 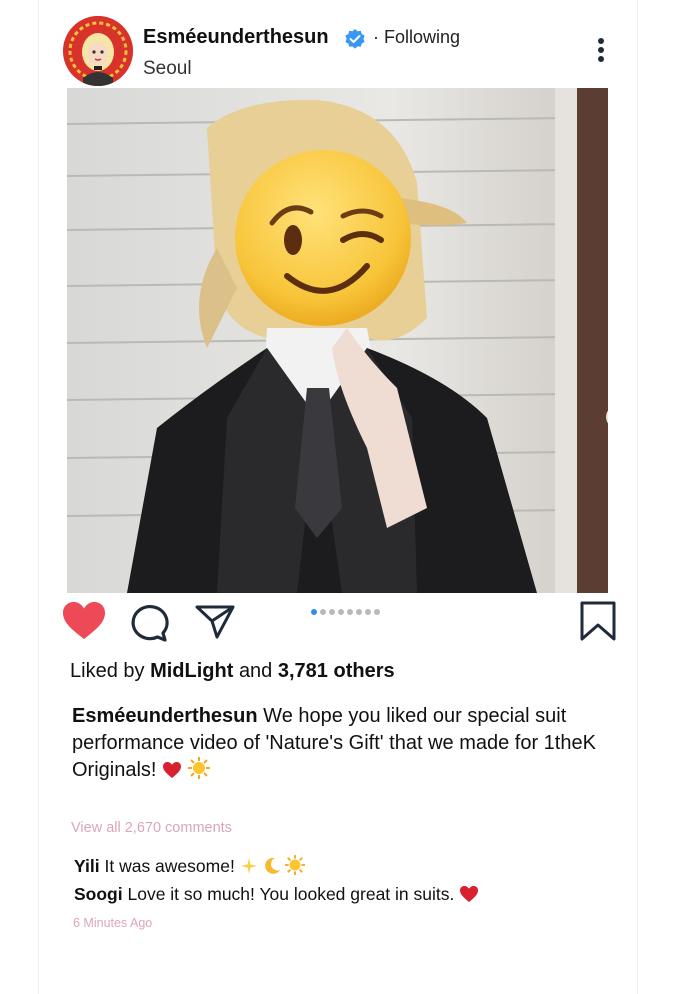 I want to click on avatar-image, so click(x=98, y=51).